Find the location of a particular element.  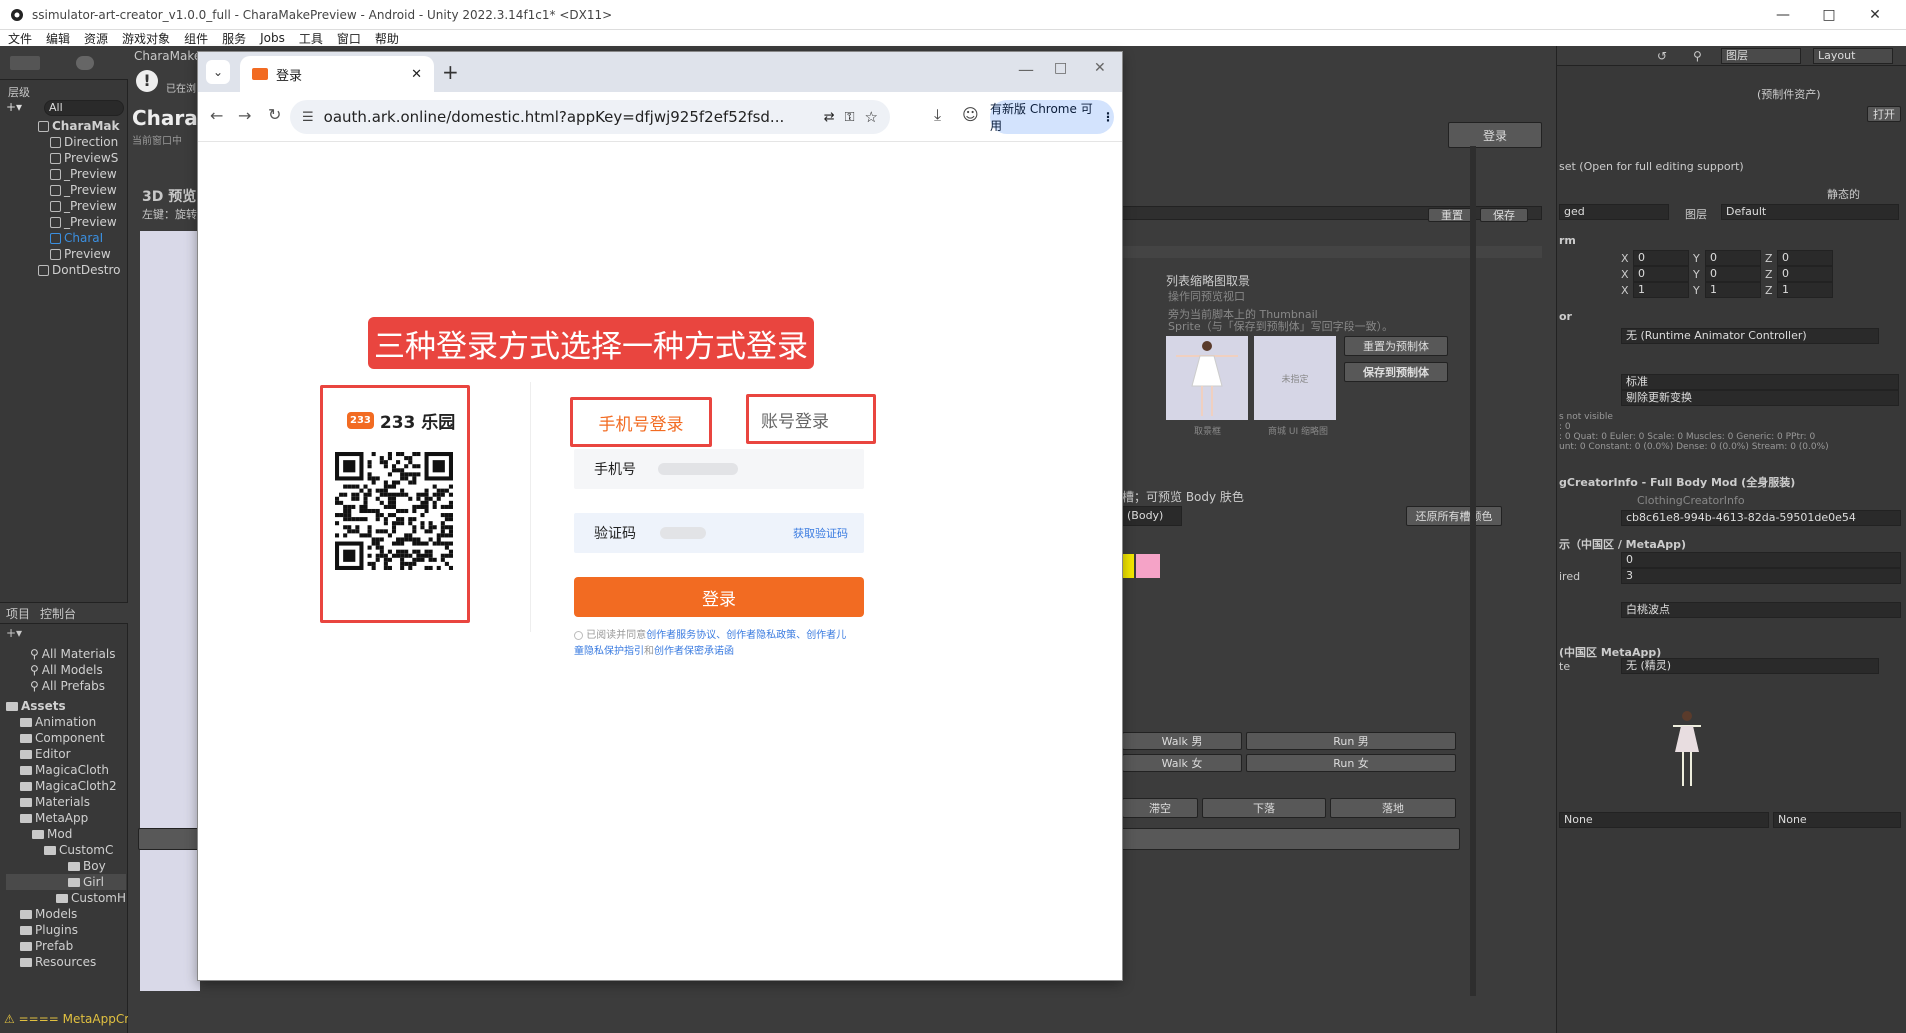

code-field: 验证码 获取验证码 is located at coordinates (719, 533).